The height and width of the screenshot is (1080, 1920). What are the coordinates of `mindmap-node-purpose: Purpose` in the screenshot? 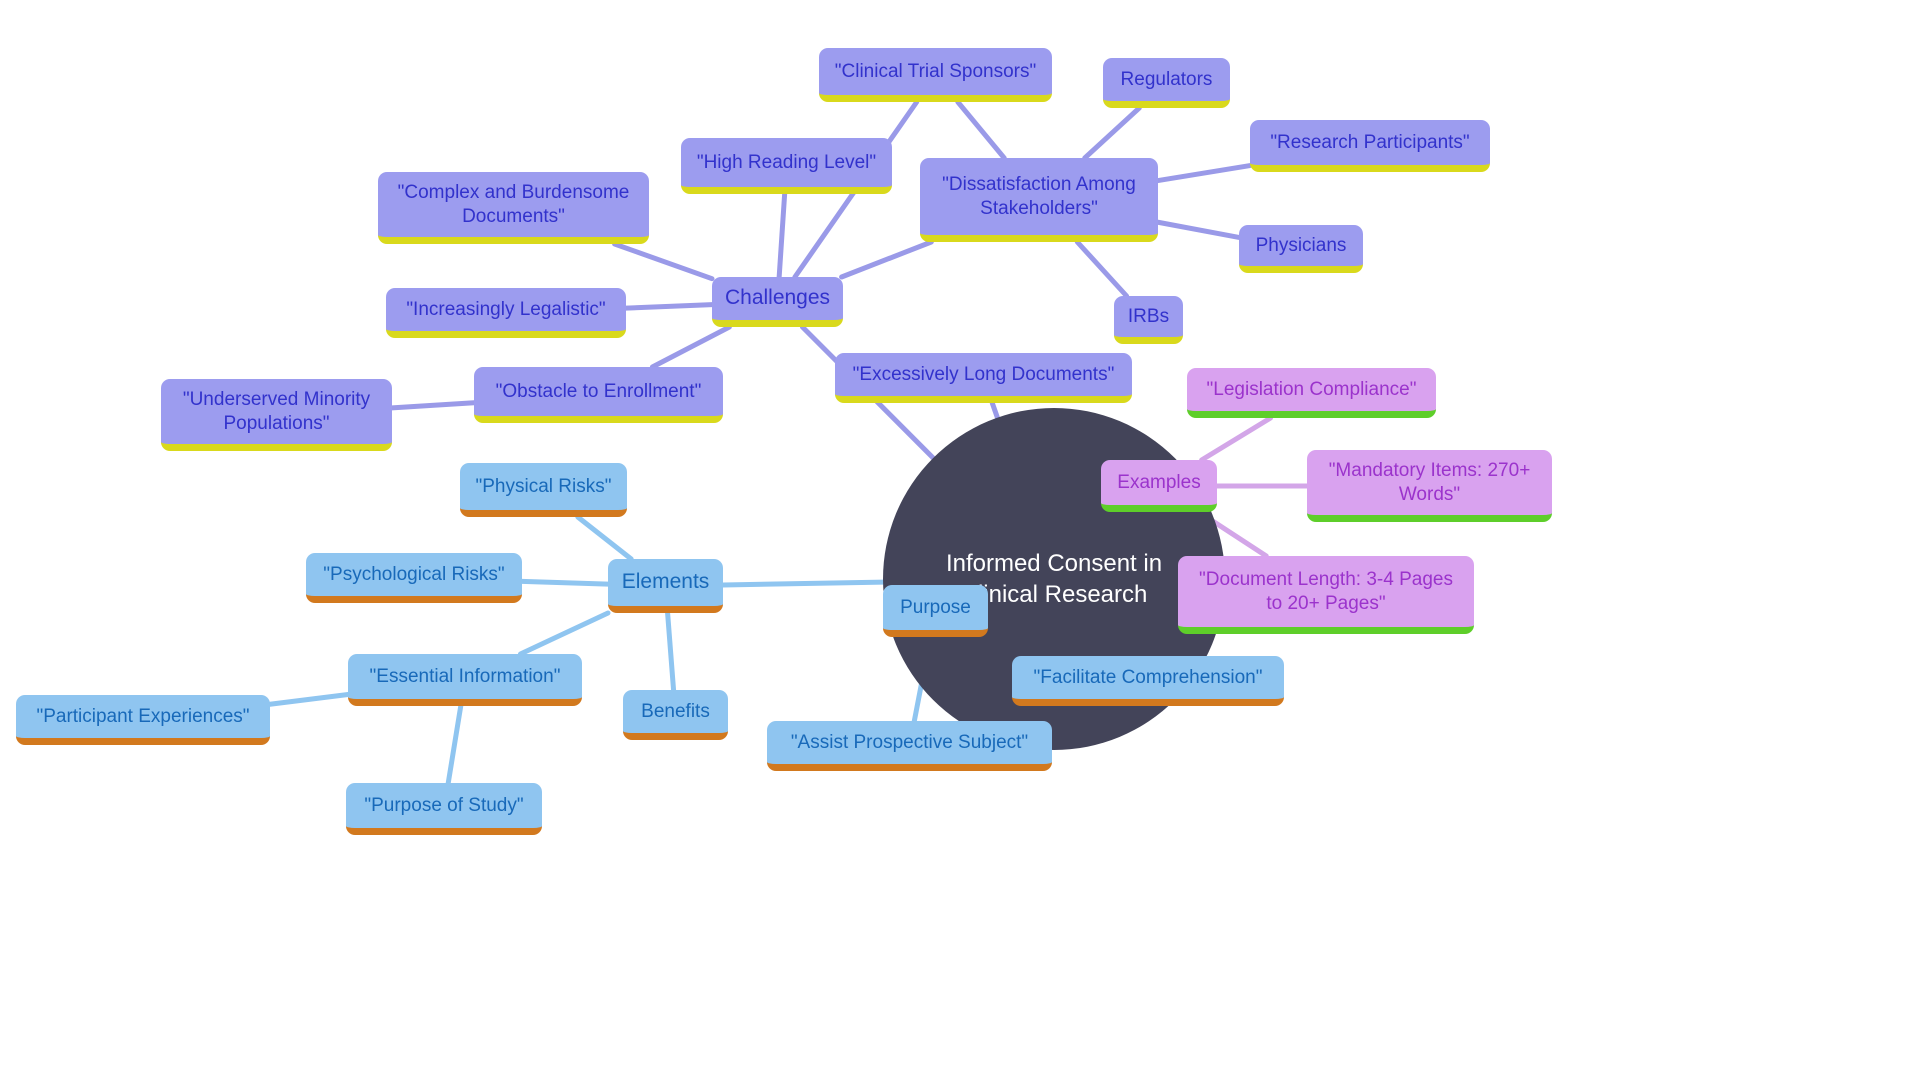 It's located at (935, 611).